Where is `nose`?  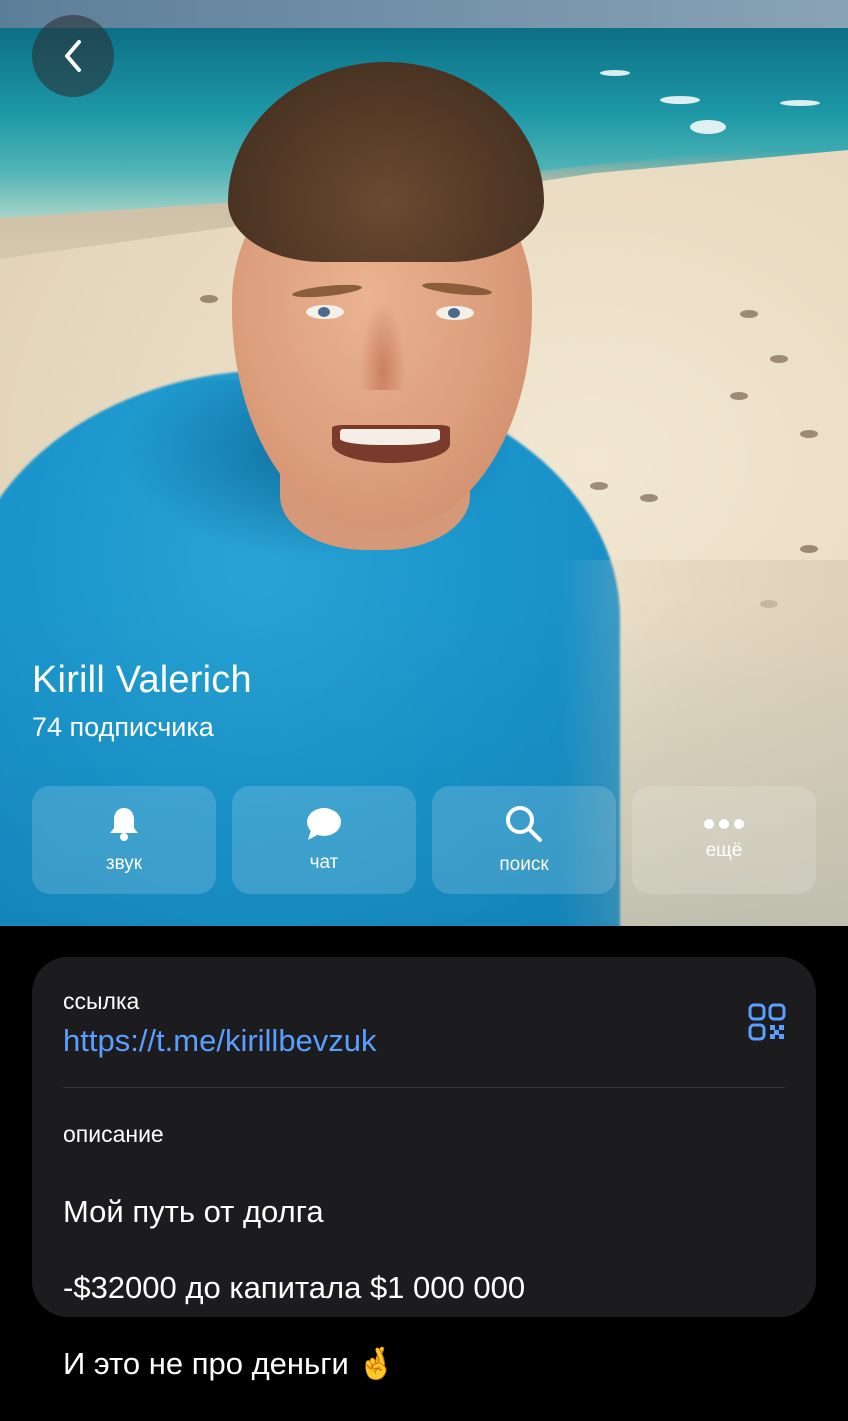
nose is located at coordinates (383, 345).